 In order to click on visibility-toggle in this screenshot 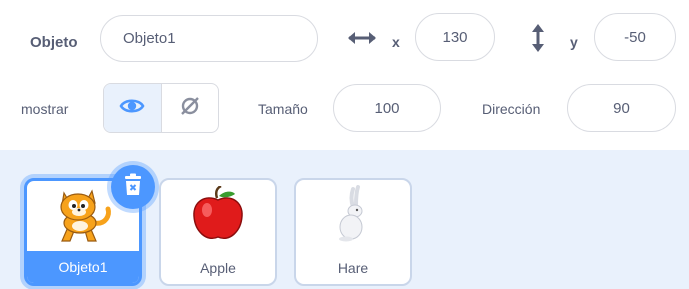, I will do `click(161, 108)`.